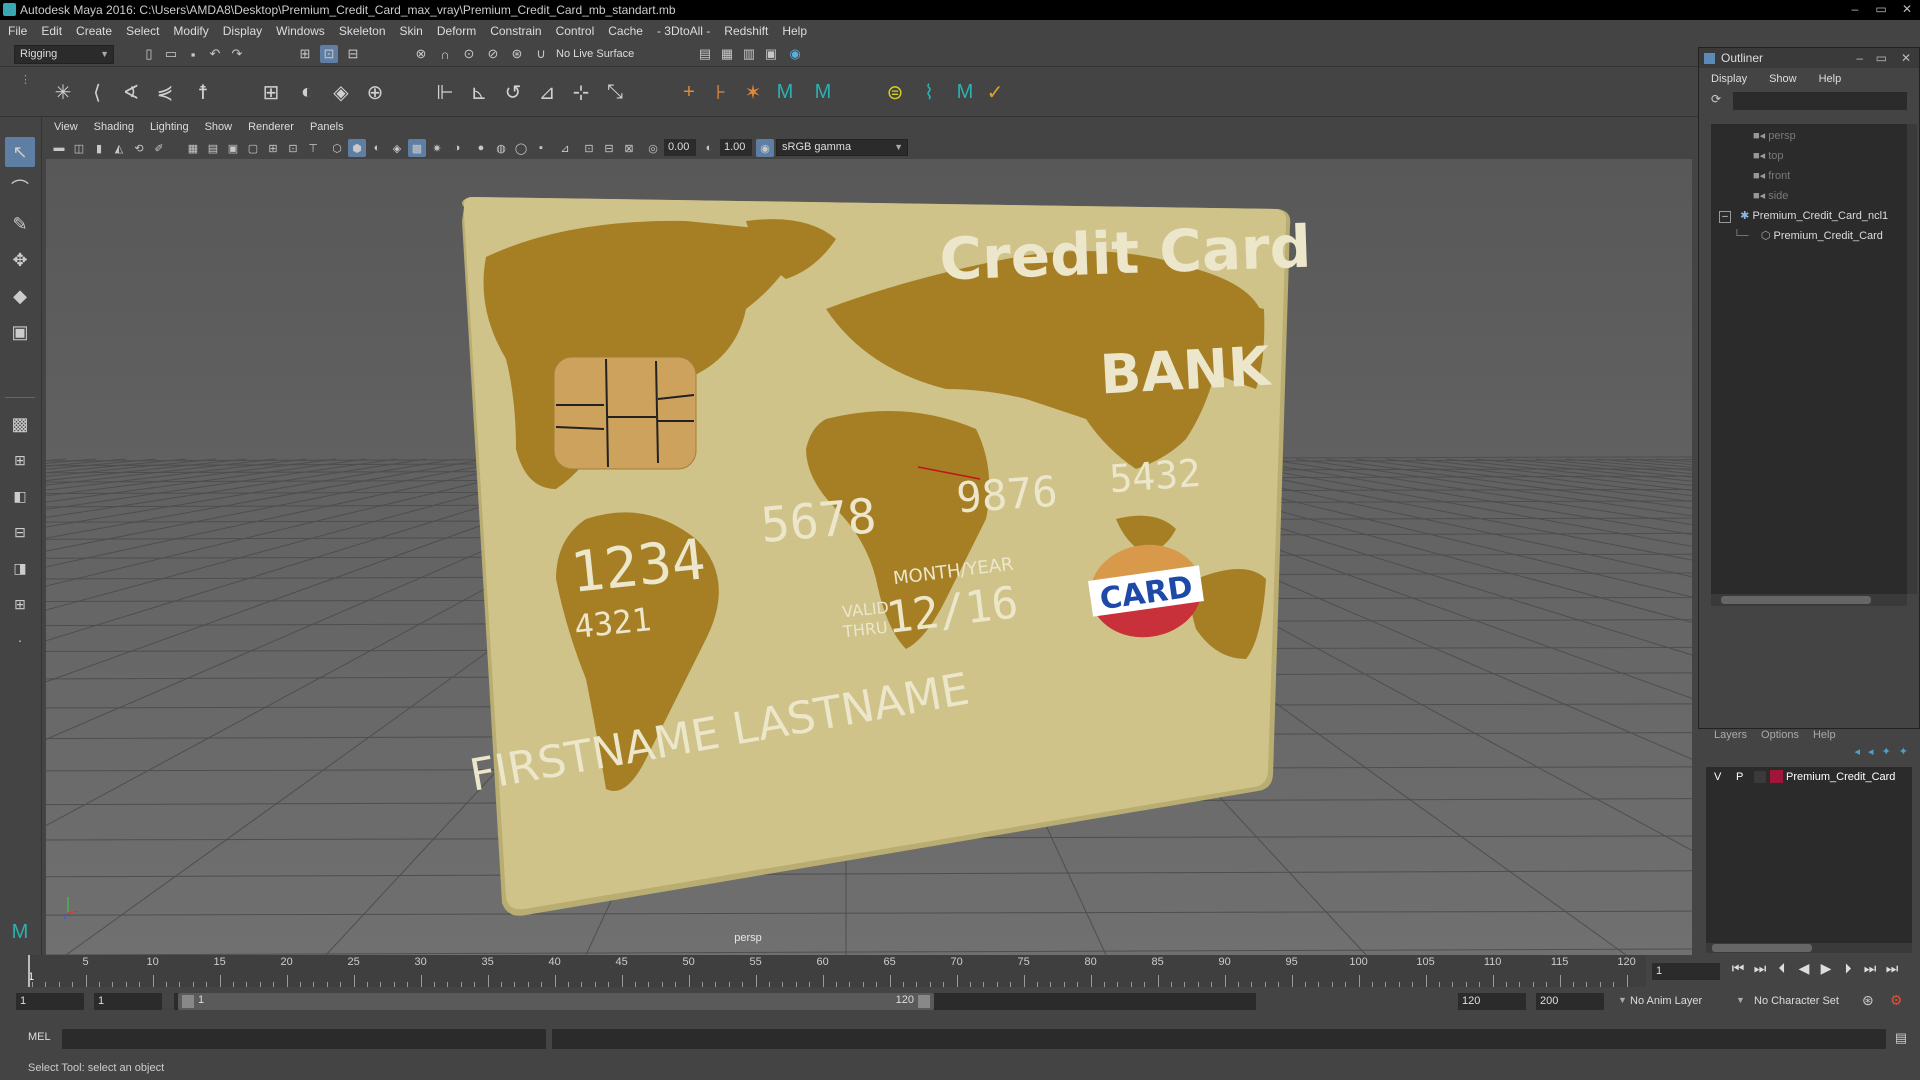 The image size is (1920, 1080). What do you see at coordinates (171, 54) in the screenshot?
I see `open-scene-icon: ▭` at bounding box center [171, 54].